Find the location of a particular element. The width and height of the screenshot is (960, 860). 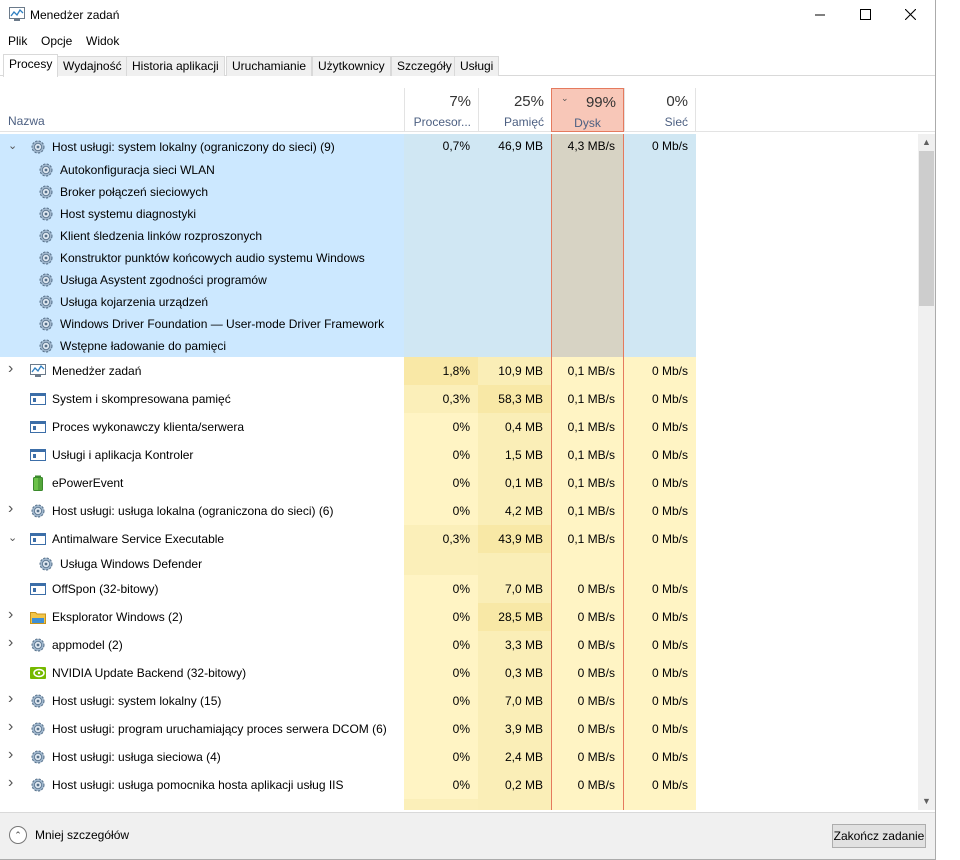

close-button is located at coordinates (911, 15).